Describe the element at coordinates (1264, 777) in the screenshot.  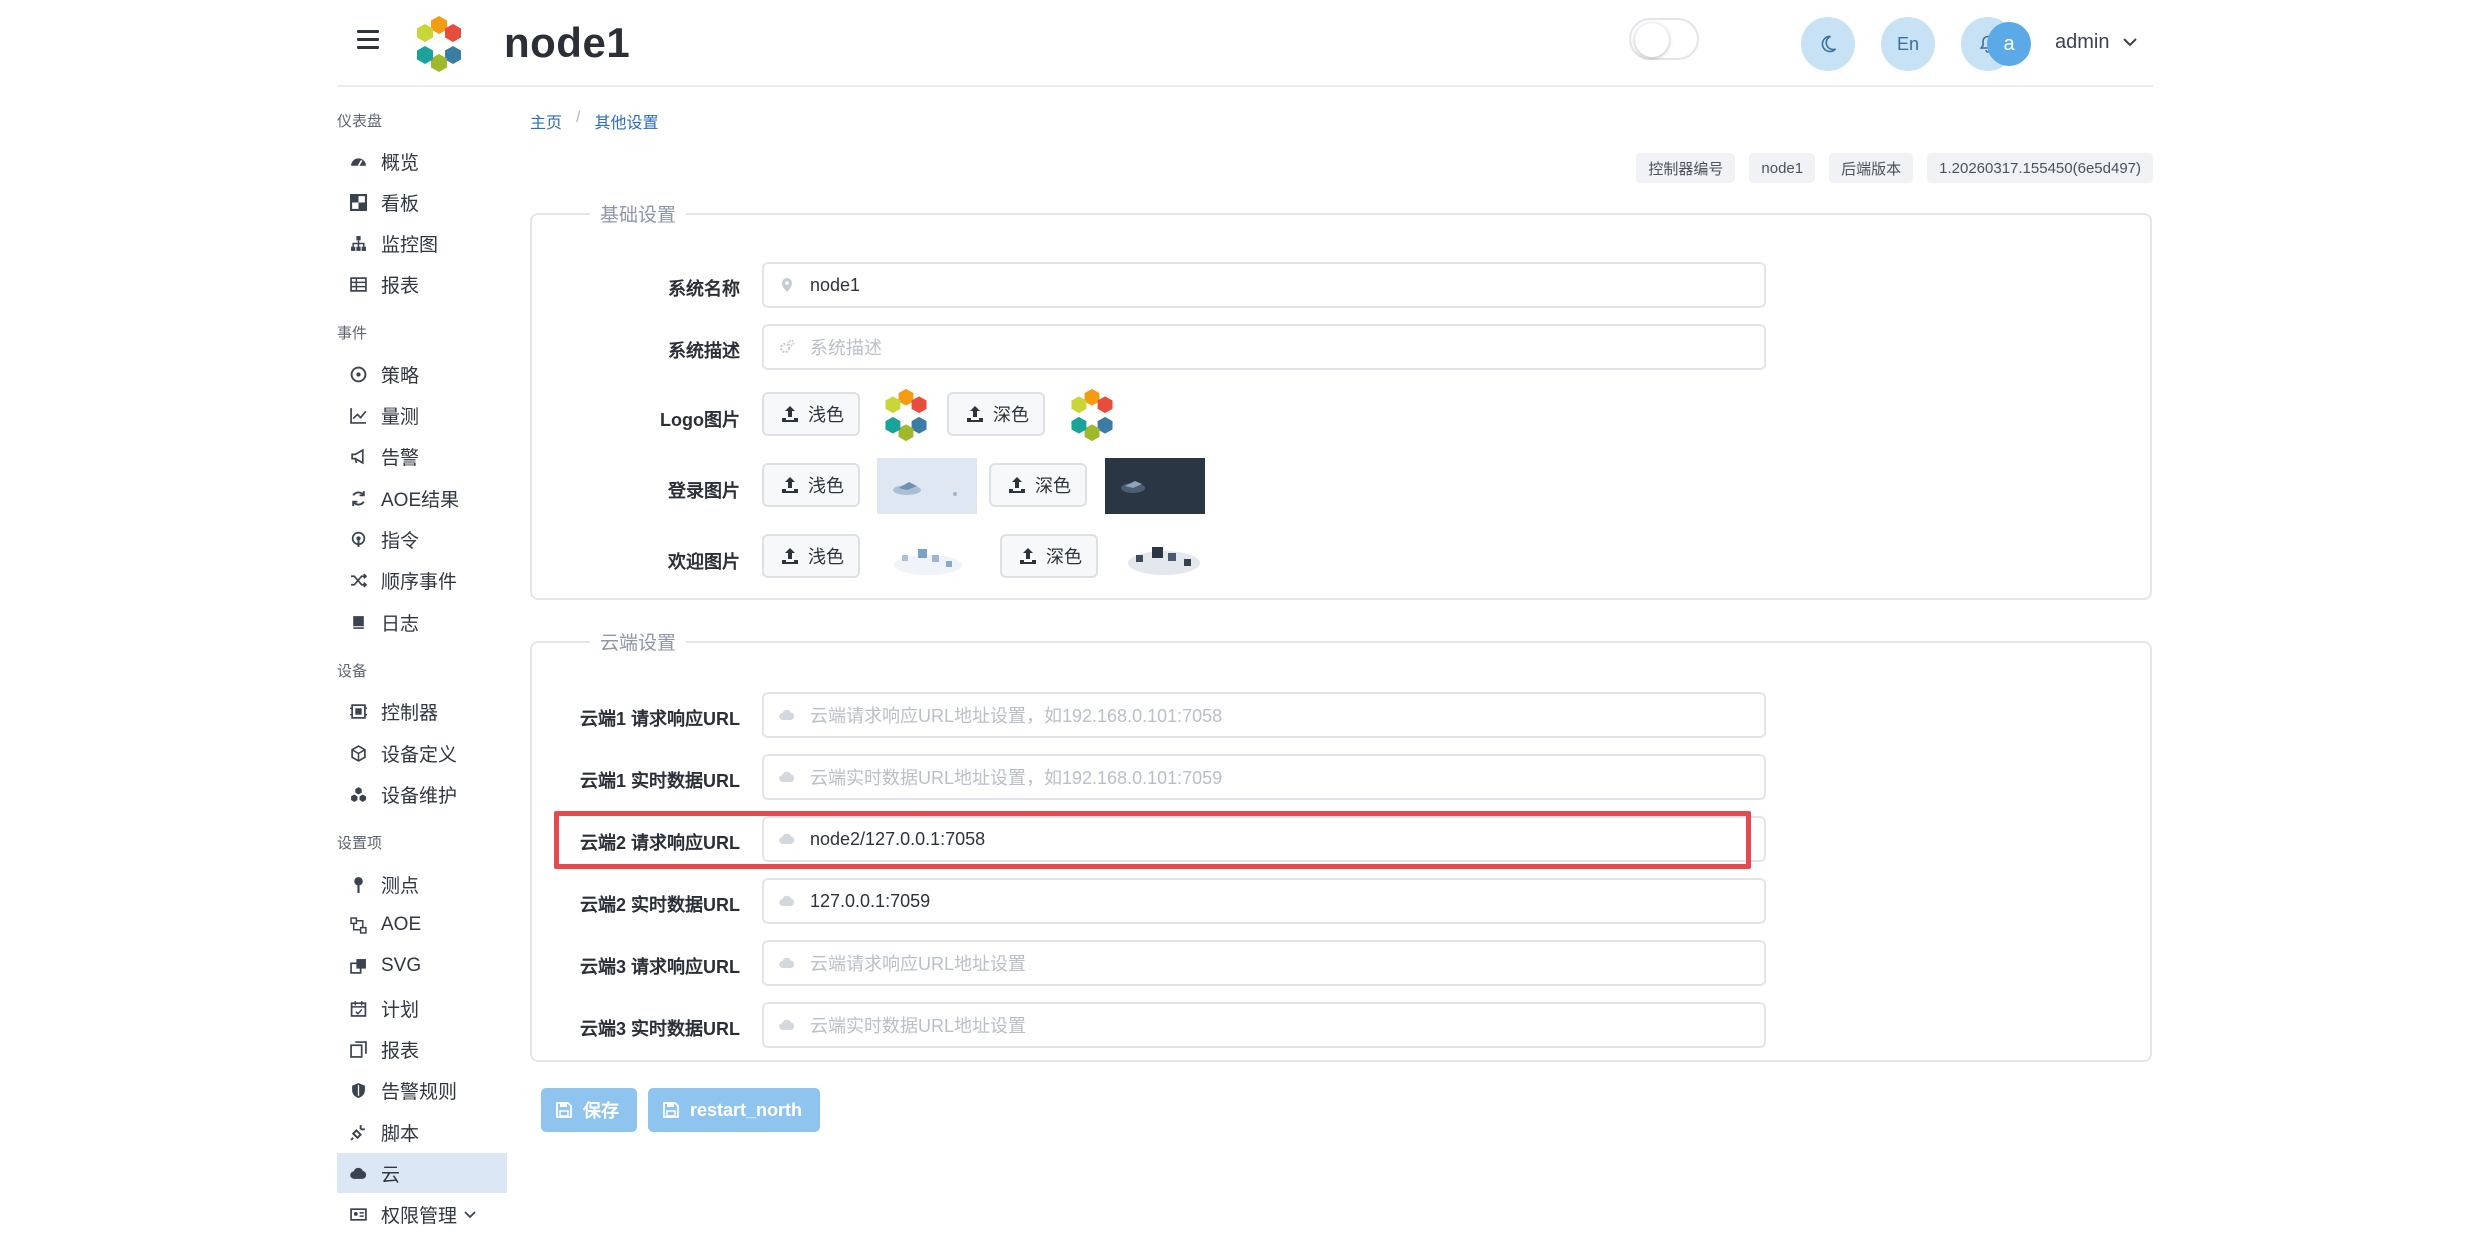
I see `cloud1-realtime-url-input: 云端实时数据URL地址设置，如192.168.0.101:7059` at that location.